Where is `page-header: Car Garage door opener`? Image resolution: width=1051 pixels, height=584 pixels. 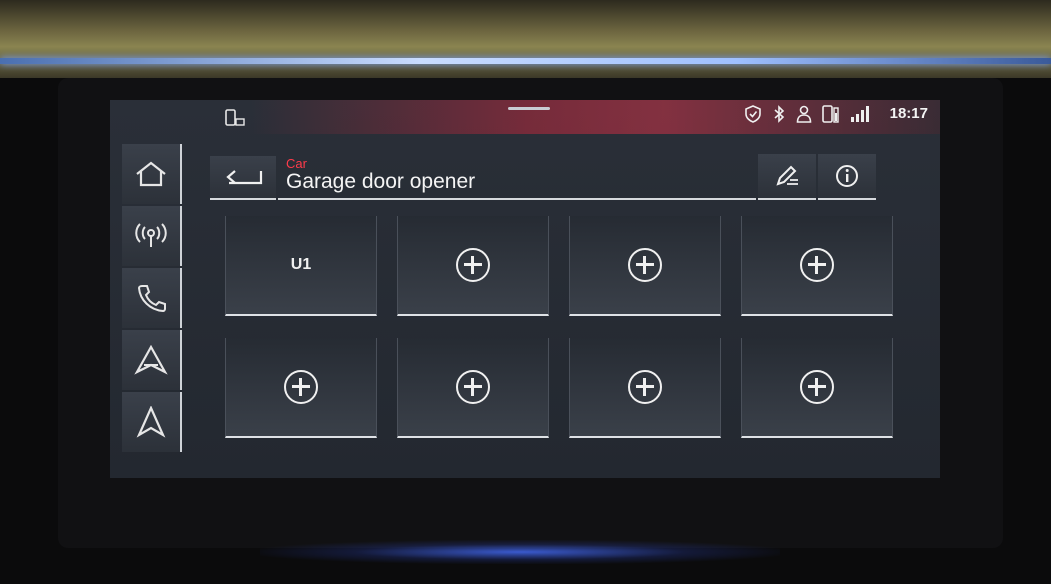 page-header: Car Garage door opener is located at coordinates (543, 176).